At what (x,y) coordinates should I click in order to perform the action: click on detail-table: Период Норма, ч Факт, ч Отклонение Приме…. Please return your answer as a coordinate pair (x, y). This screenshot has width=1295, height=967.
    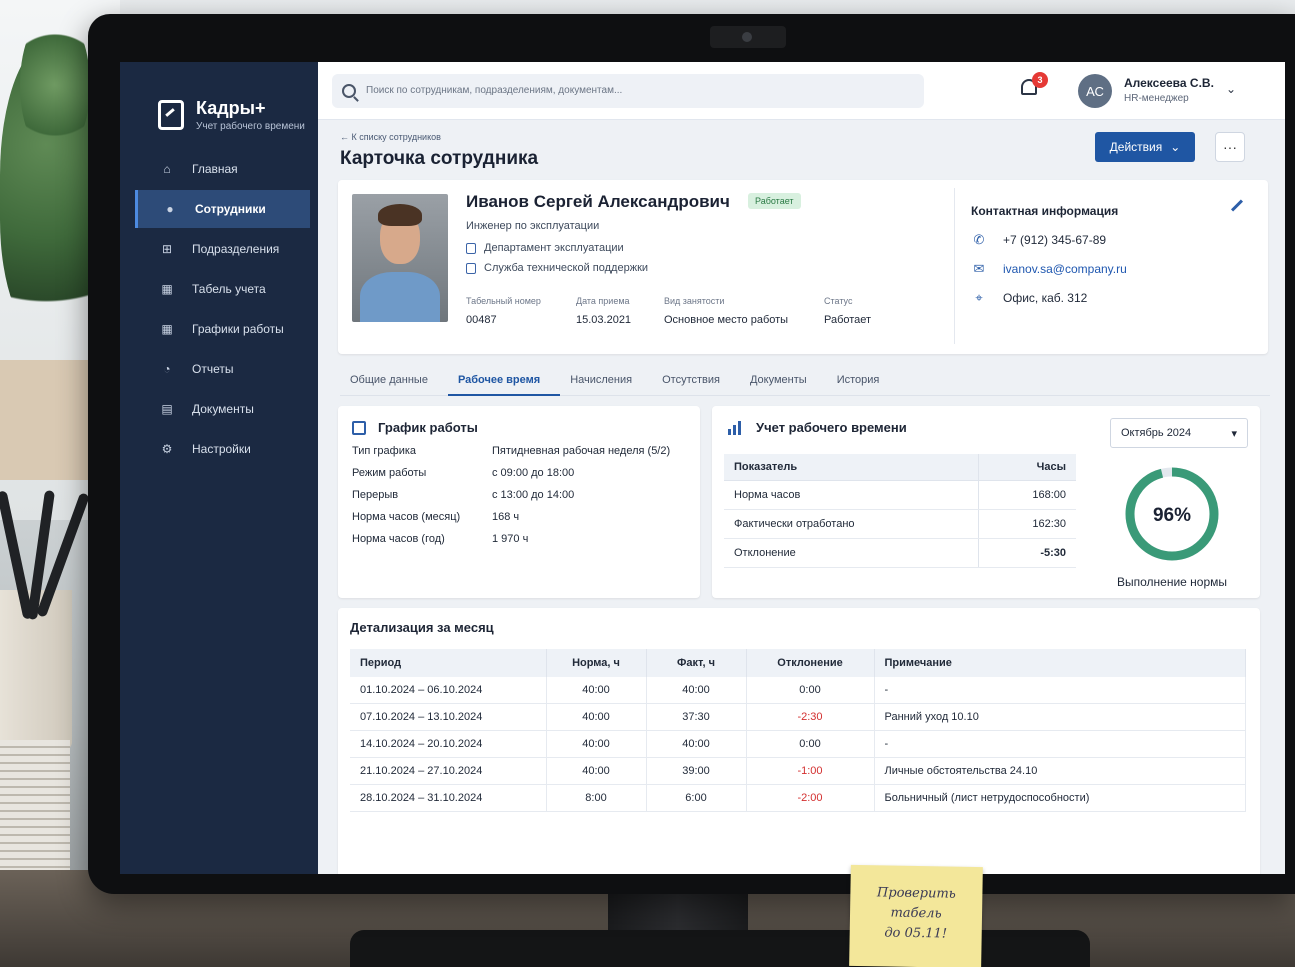
    Looking at the image, I should click on (798, 730).